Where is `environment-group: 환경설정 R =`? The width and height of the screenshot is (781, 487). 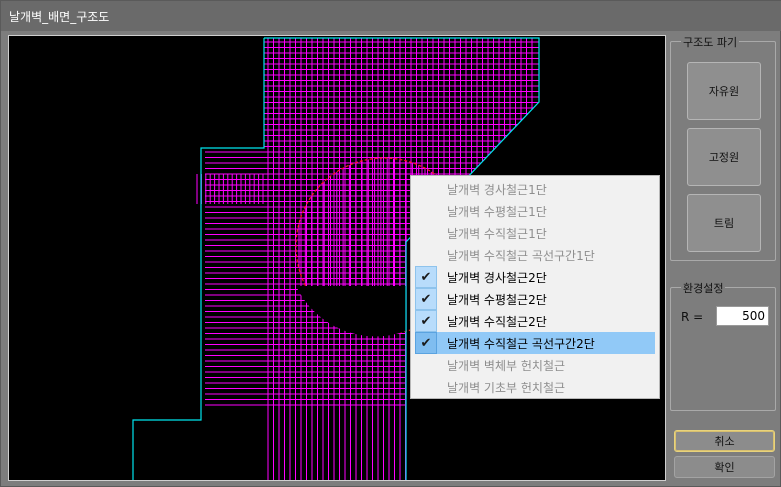 environment-group: 환경설정 R = is located at coordinates (723, 345).